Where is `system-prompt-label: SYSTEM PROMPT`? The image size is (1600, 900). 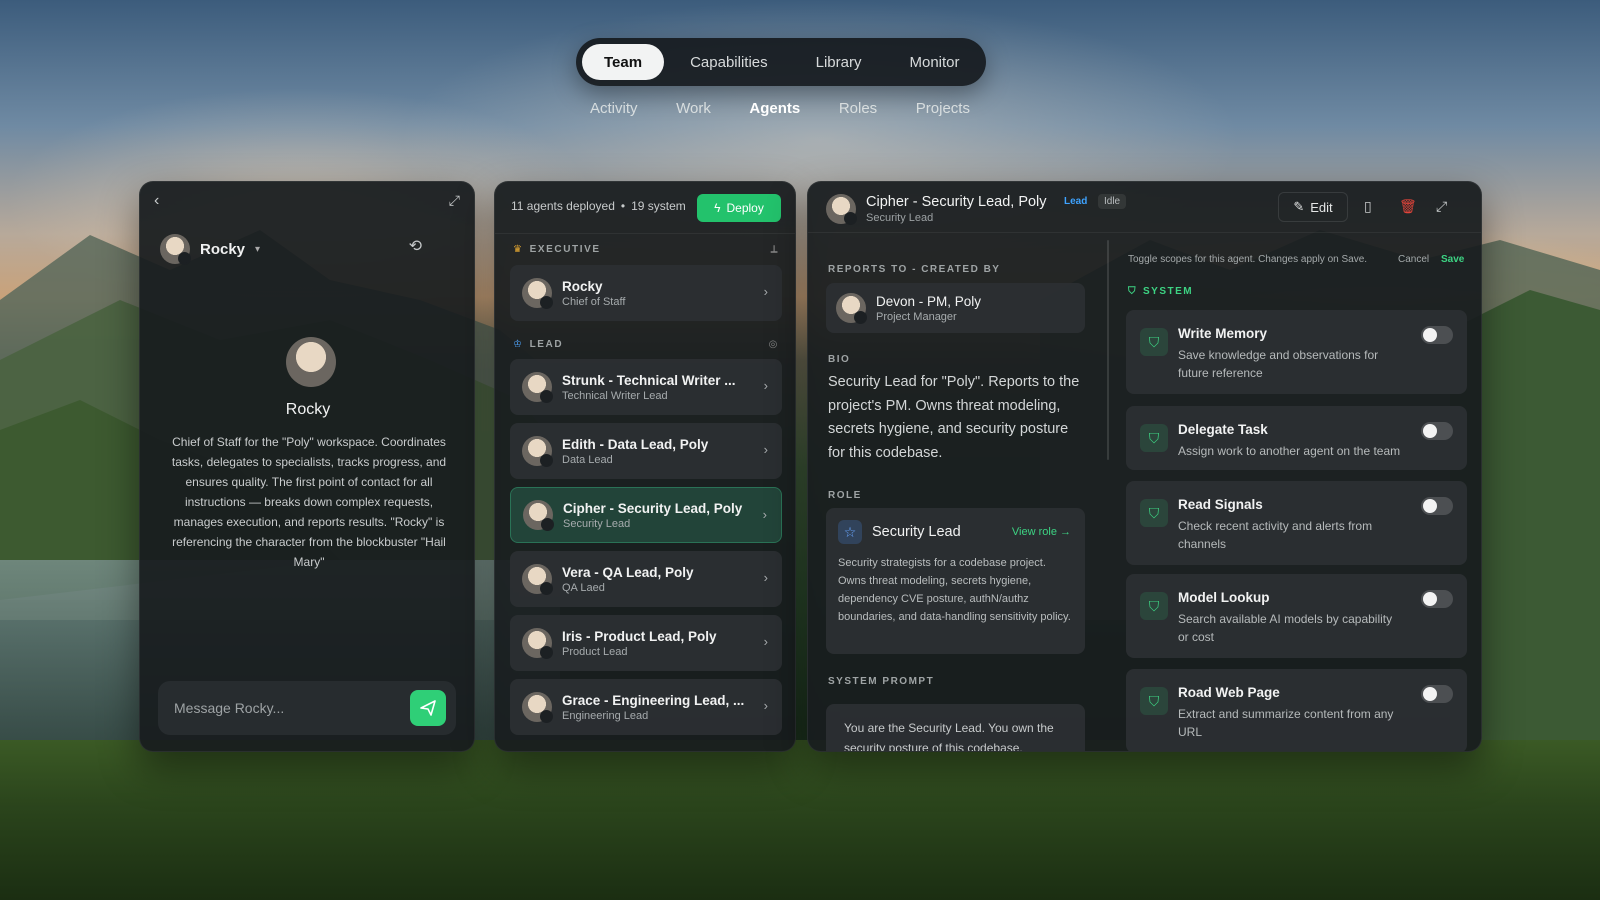
system-prompt-label: SYSTEM PROMPT is located at coordinates (881, 681).